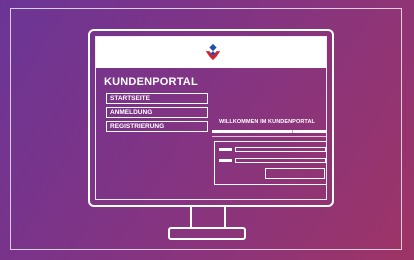 Image resolution: width=414 pixels, height=260 pixels. What do you see at coordinates (269, 136) in the screenshot?
I see `welcome-underline` at bounding box center [269, 136].